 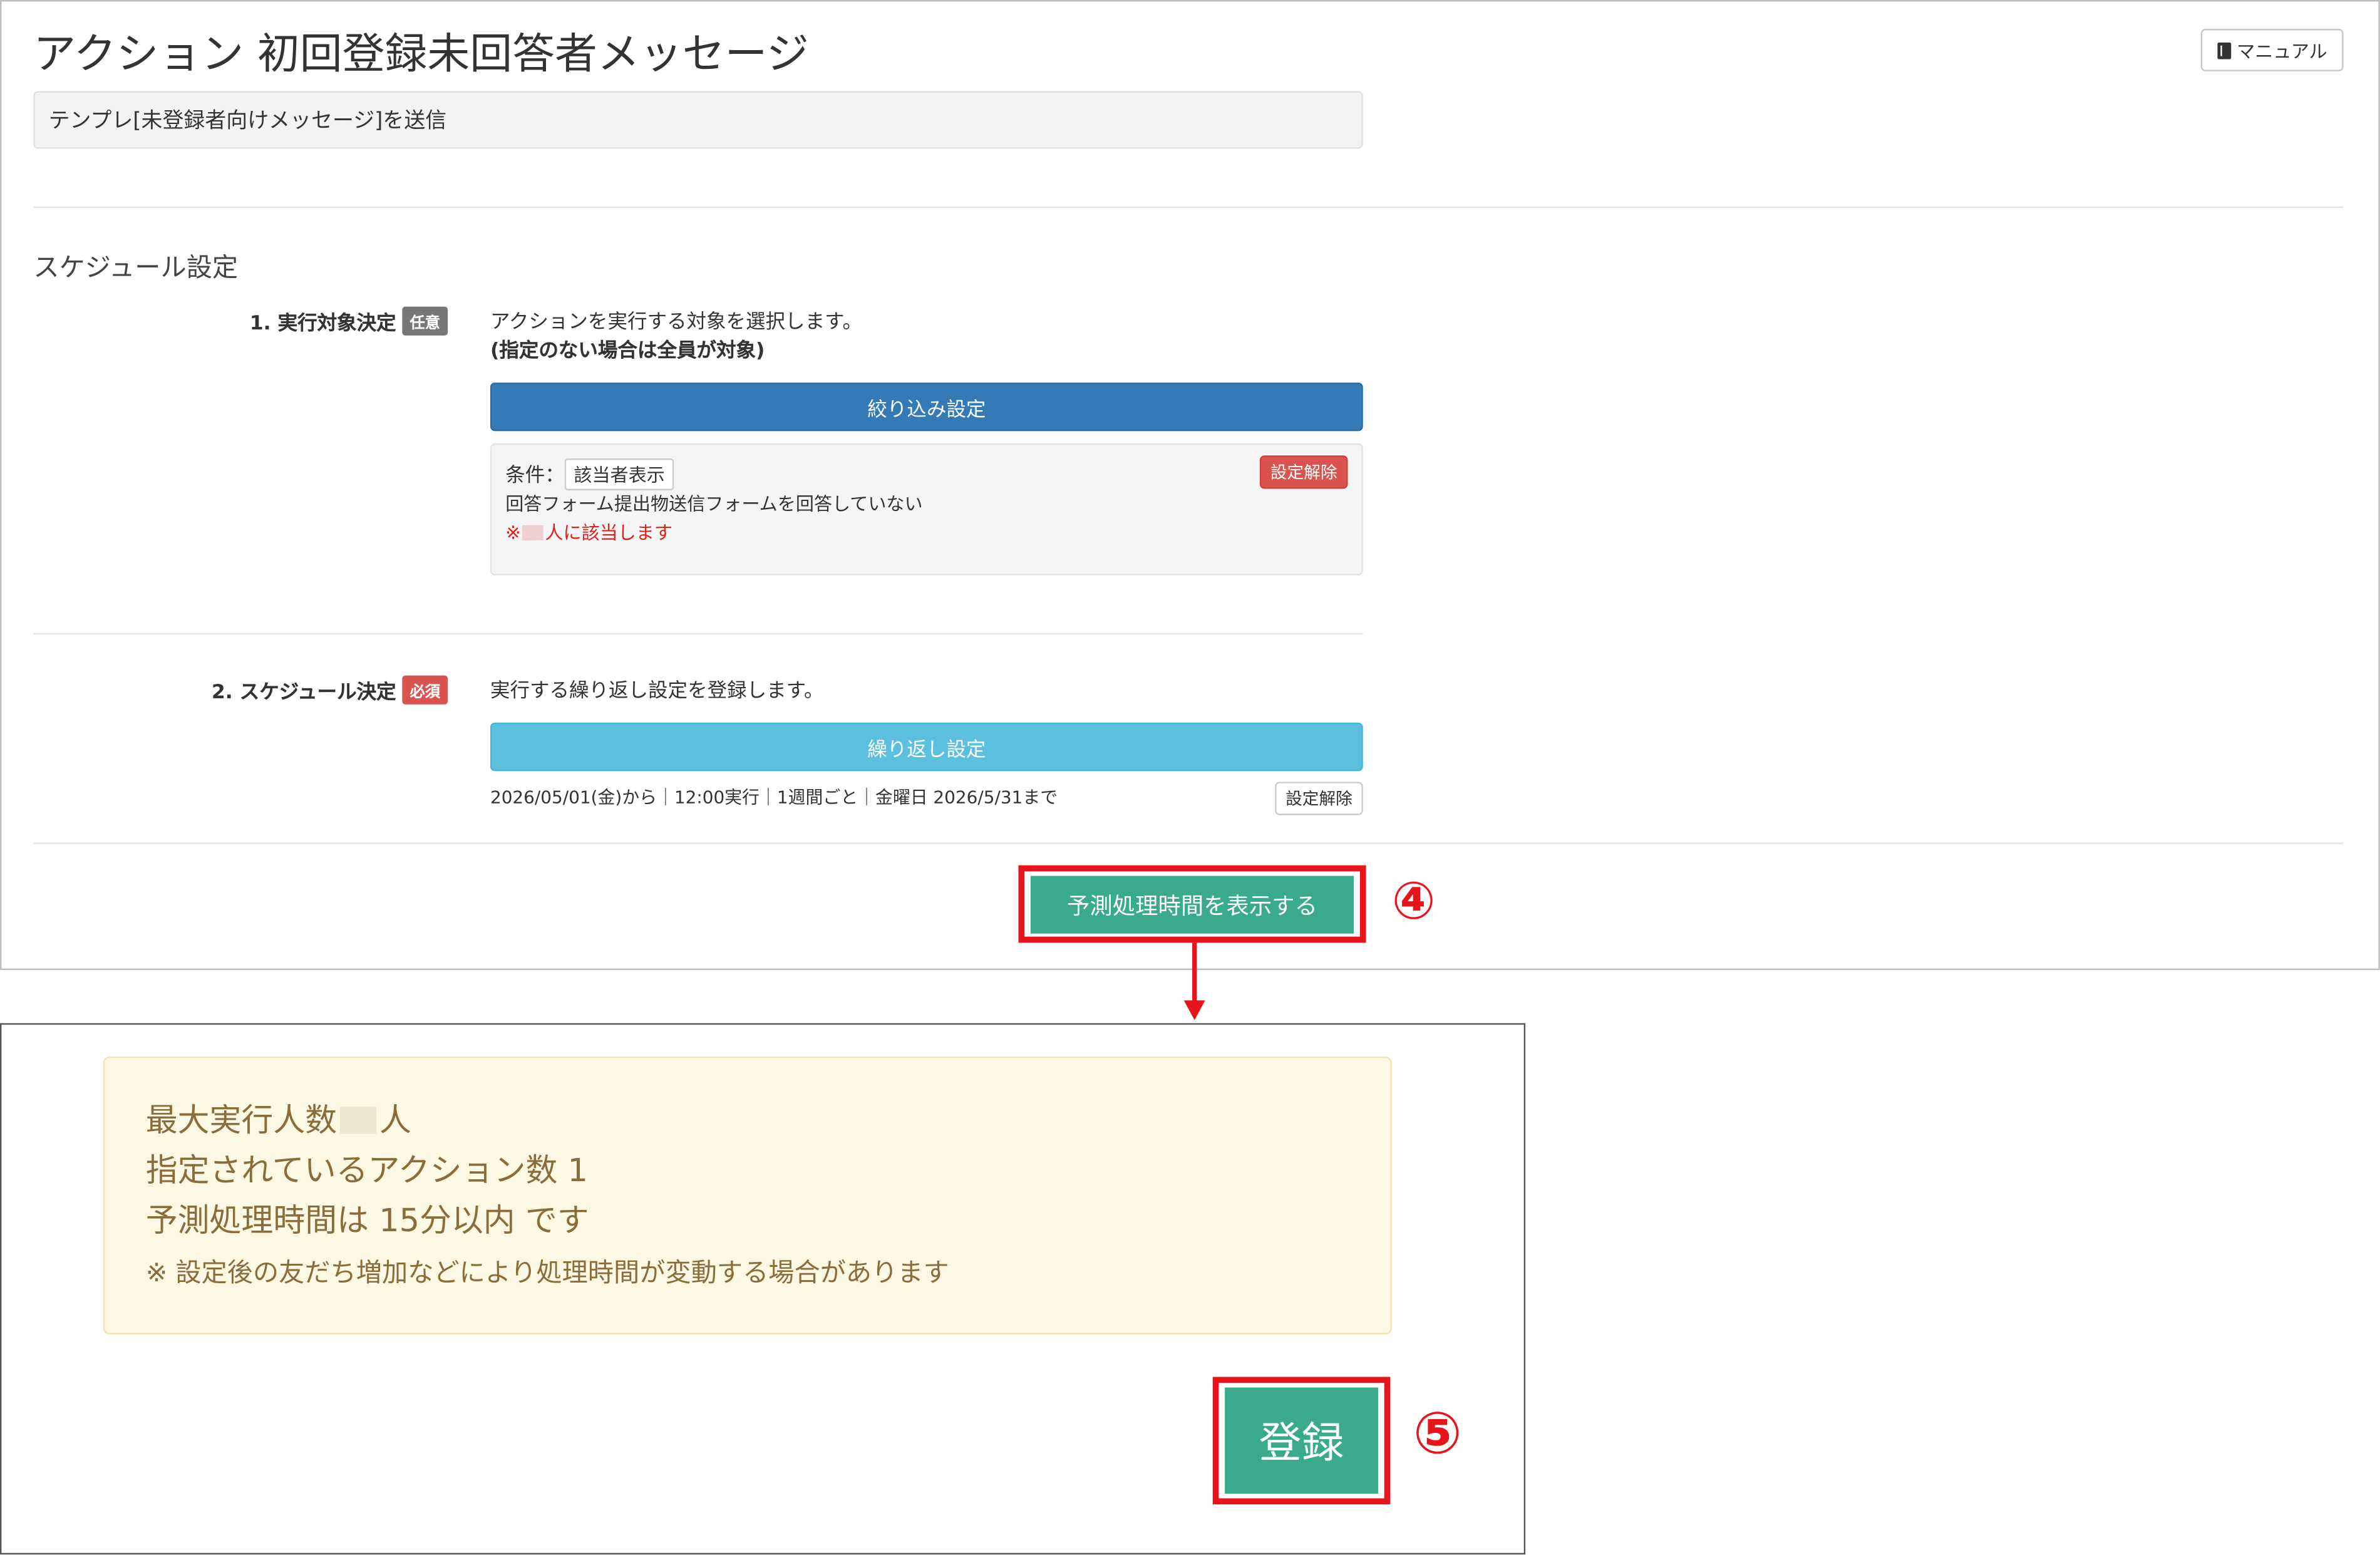 What do you see at coordinates (609, 533) in the screenshot?
I see `match-suffix: 人に該当します` at bounding box center [609, 533].